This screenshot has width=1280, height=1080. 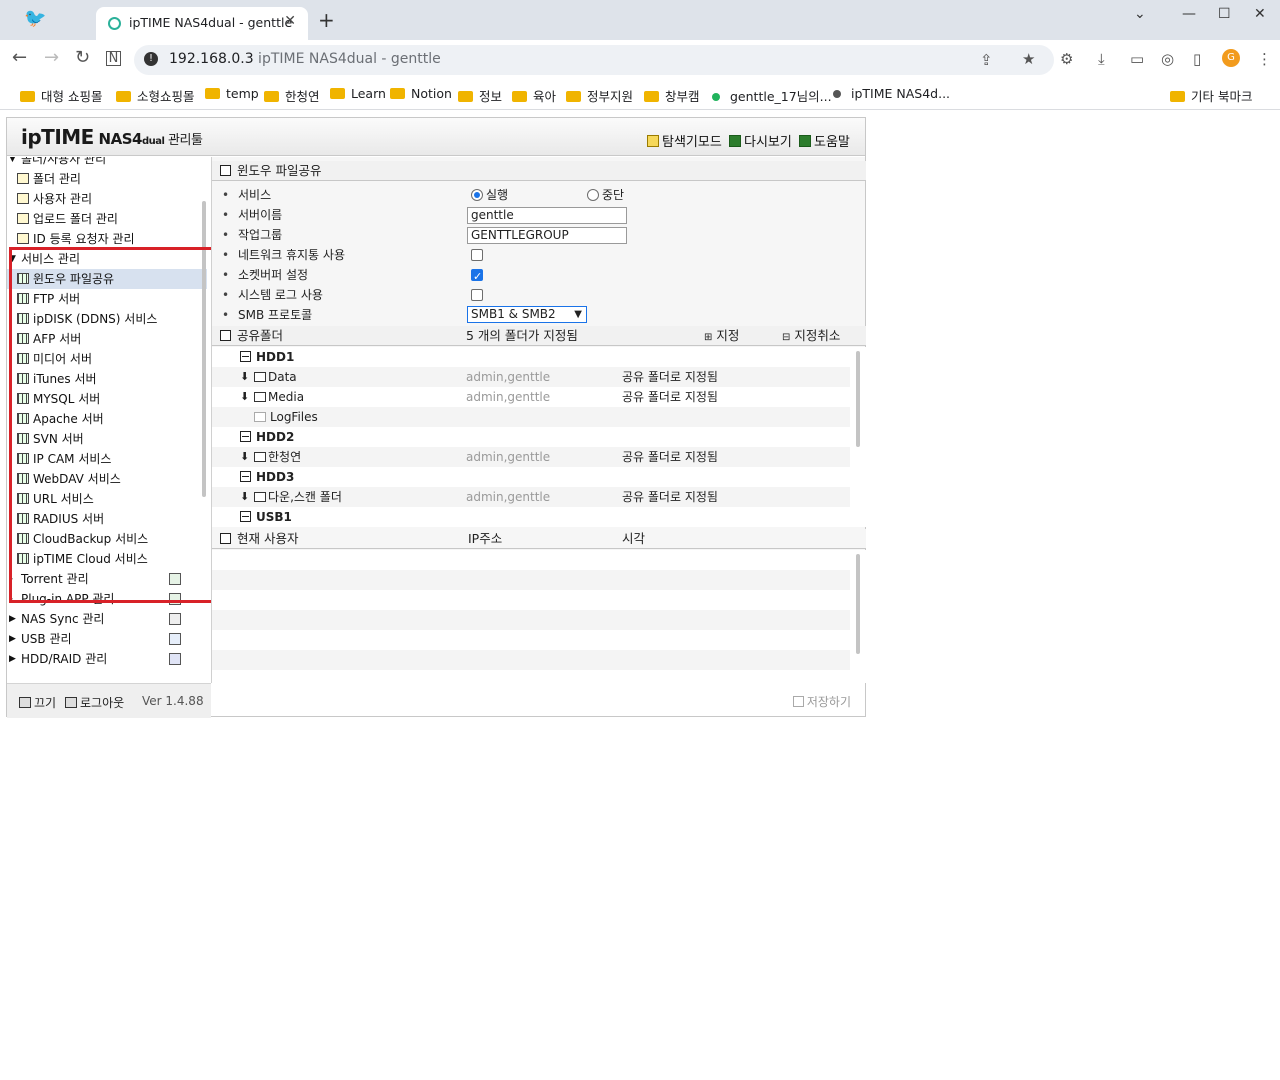 What do you see at coordinates (547, 235) in the screenshot?
I see `workgroup-input: GENTTLEGROUP` at bounding box center [547, 235].